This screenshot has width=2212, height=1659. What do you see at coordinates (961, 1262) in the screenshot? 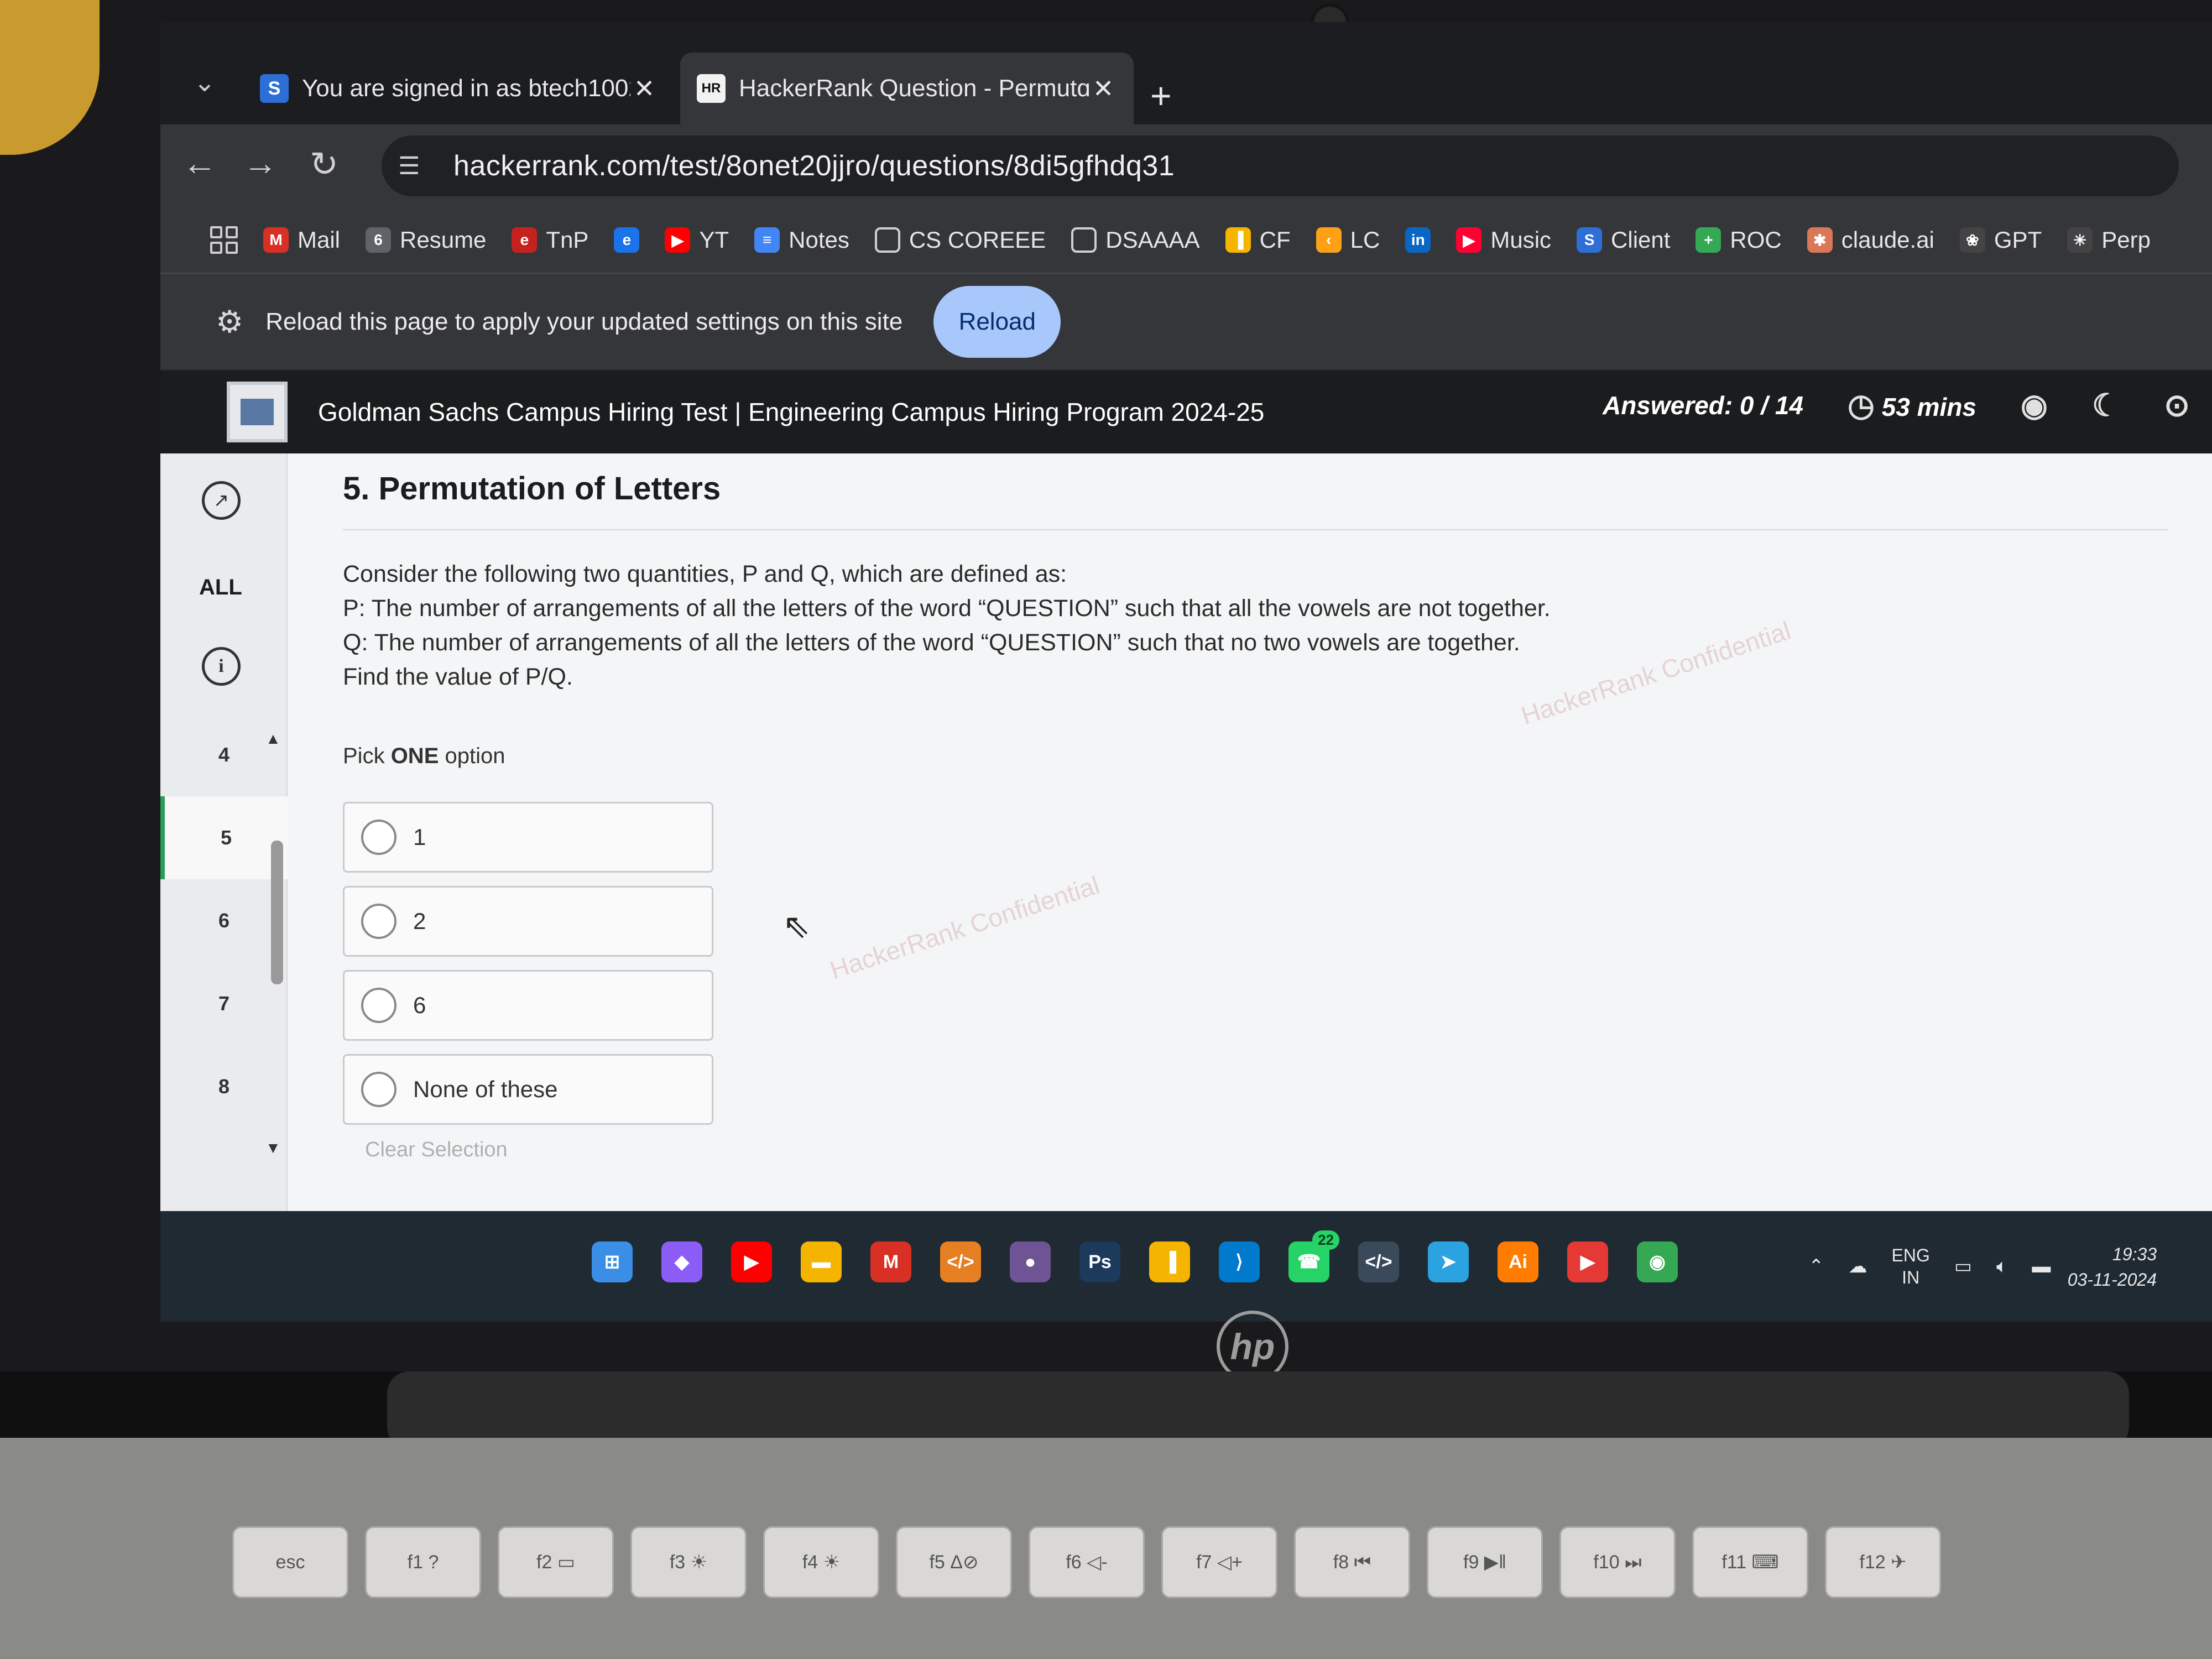
I see `codechef-icon: </>` at bounding box center [961, 1262].